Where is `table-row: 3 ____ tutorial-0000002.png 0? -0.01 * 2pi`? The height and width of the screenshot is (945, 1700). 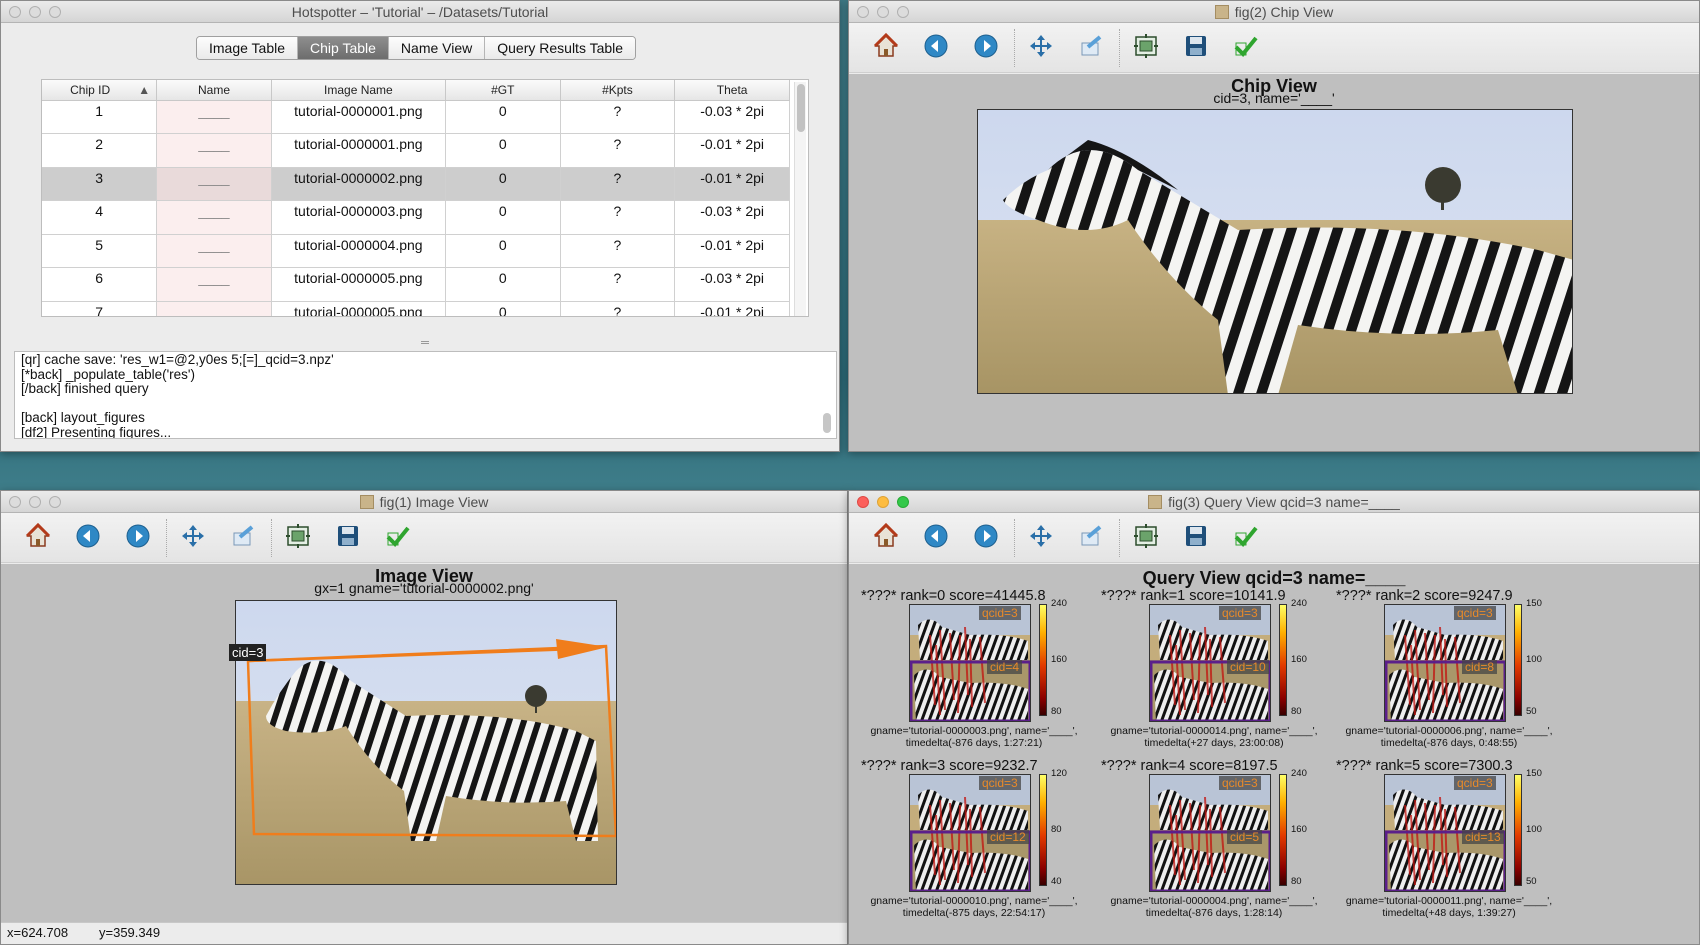
table-row: 3 ____ tutorial-0000002.png 0? -0.01 * 2pi is located at coordinates (416, 184).